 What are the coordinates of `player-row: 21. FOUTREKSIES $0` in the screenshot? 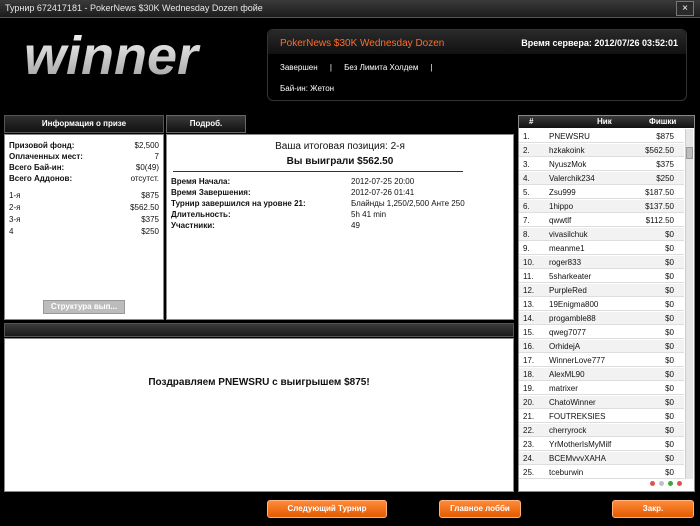 It's located at (601, 416).